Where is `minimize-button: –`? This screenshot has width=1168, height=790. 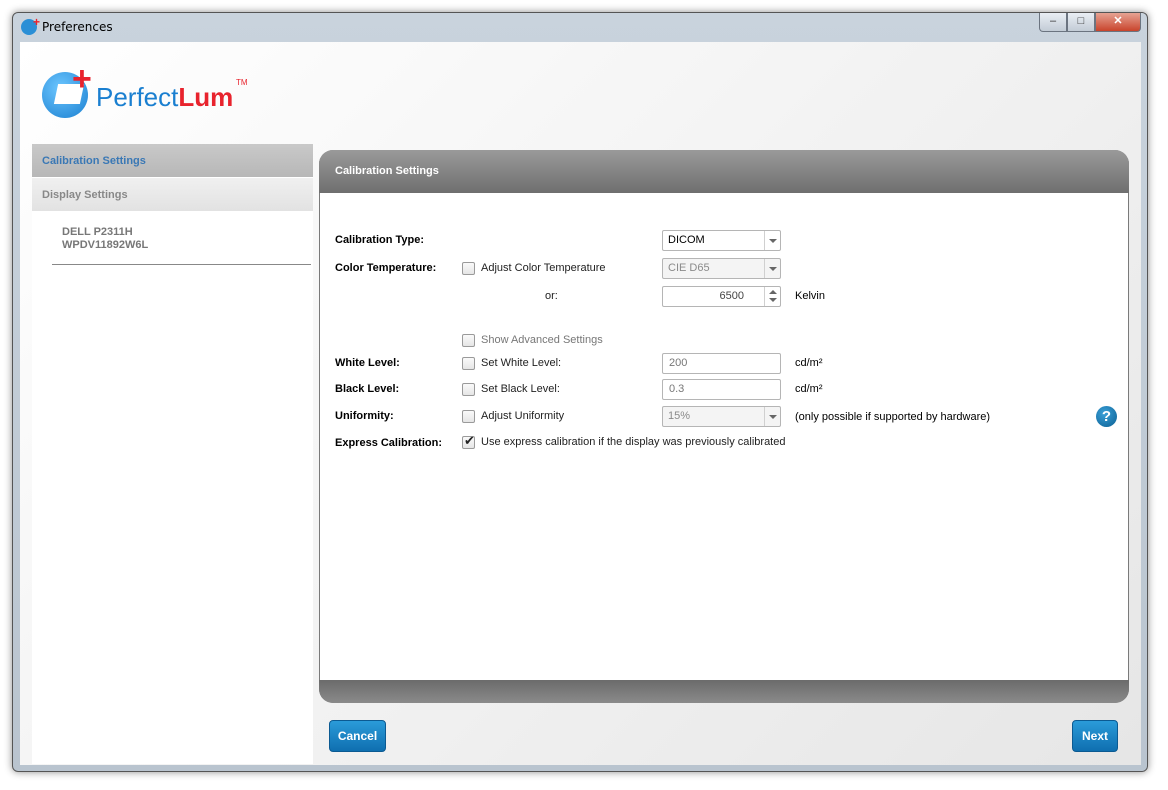 minimize-button: – is located at coordinates (1053, 22).